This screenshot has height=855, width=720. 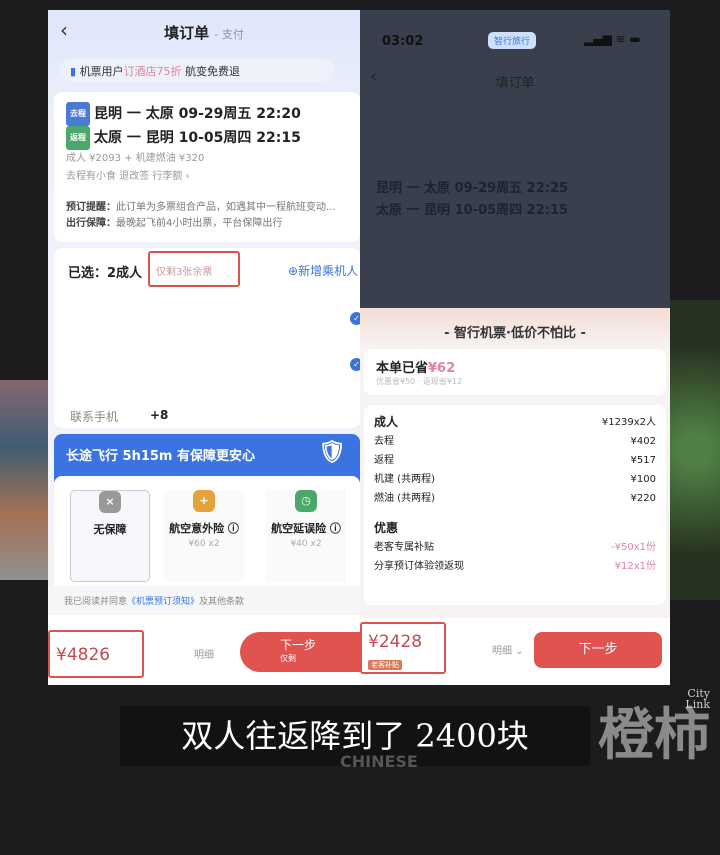 I want to click on price-row: 燃油 (共两程) ¥220, so click(x=515, y=498).